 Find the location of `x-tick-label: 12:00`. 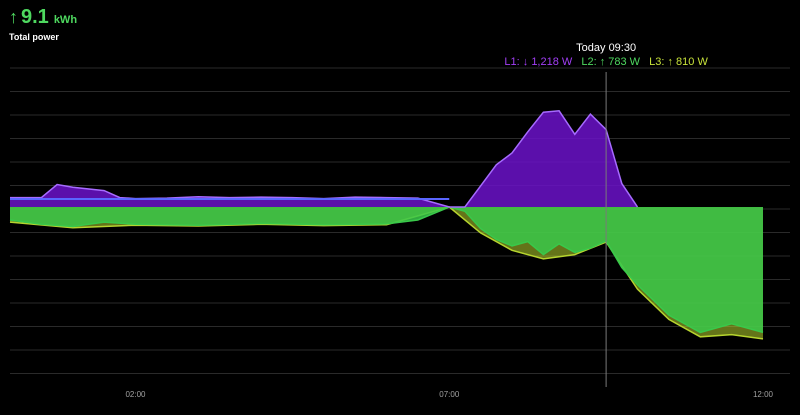

x-tick-label: 12:00 is located at coordinates (763, 394).